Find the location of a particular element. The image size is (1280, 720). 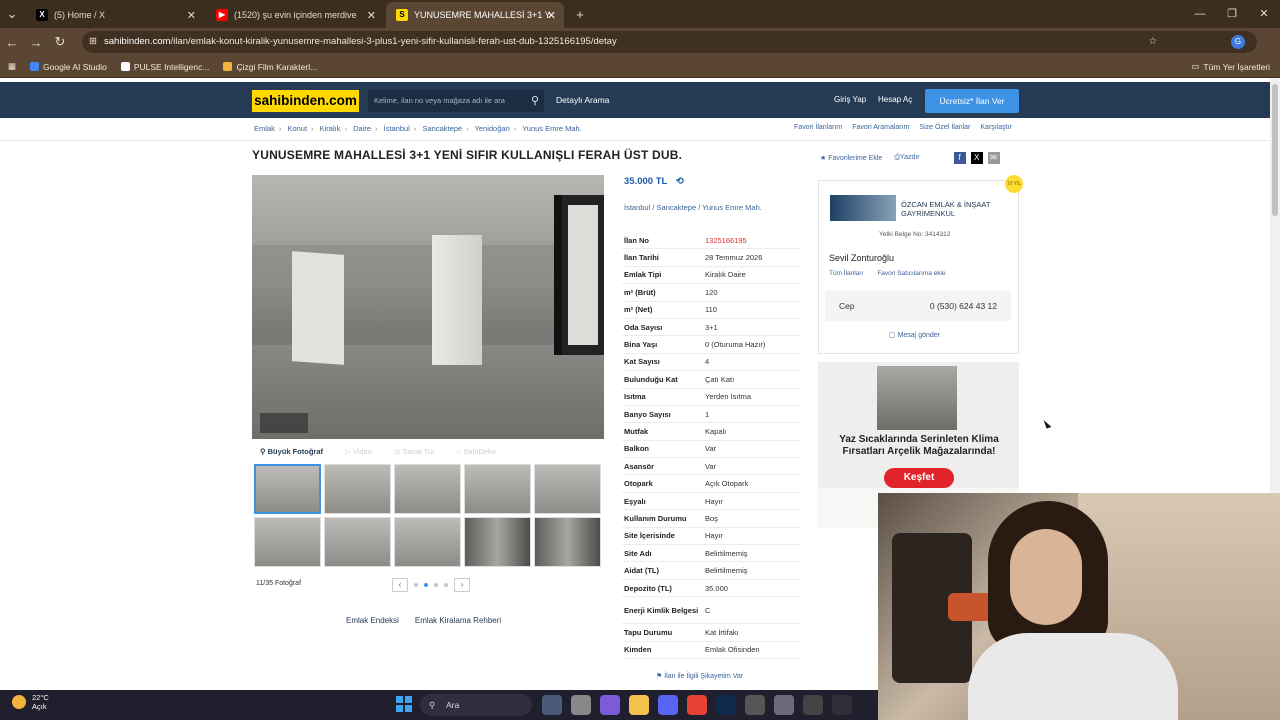

folder-icon: ▭ is located at coordinates (1195, 66).